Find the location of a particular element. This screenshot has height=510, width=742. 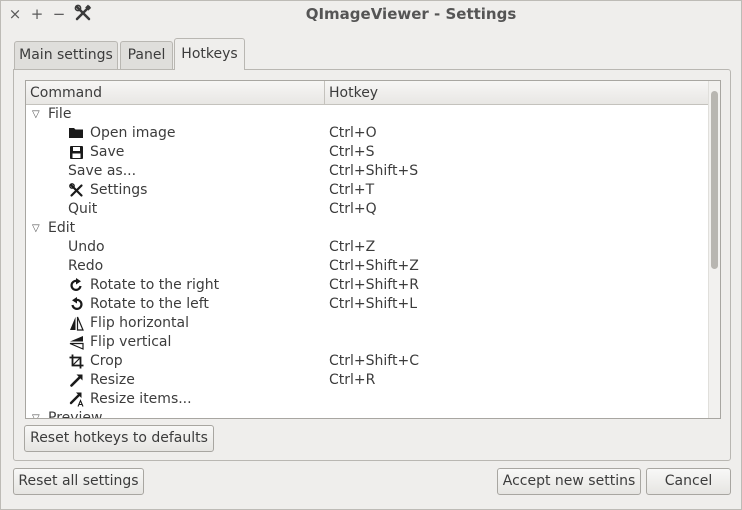

command-label: Rotate to the left is located at coordinates (149, 304).